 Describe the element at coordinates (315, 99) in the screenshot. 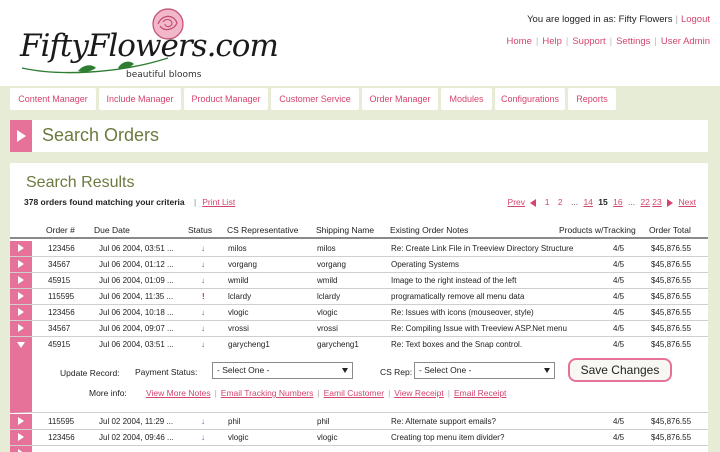

I see `tab-customer-service: Customer Service` at that location.